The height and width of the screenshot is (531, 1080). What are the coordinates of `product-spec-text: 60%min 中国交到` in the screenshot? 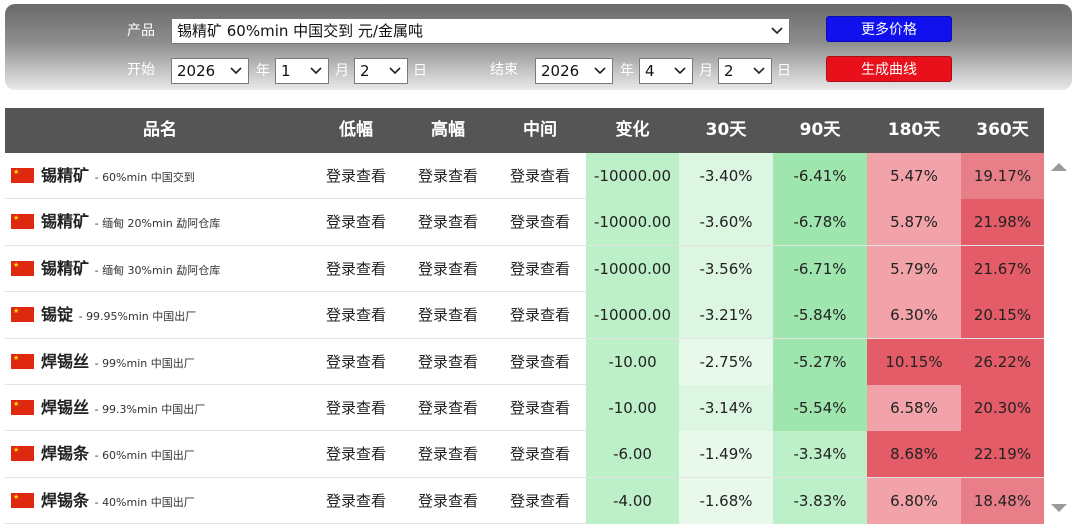 It's located at (148, 177).